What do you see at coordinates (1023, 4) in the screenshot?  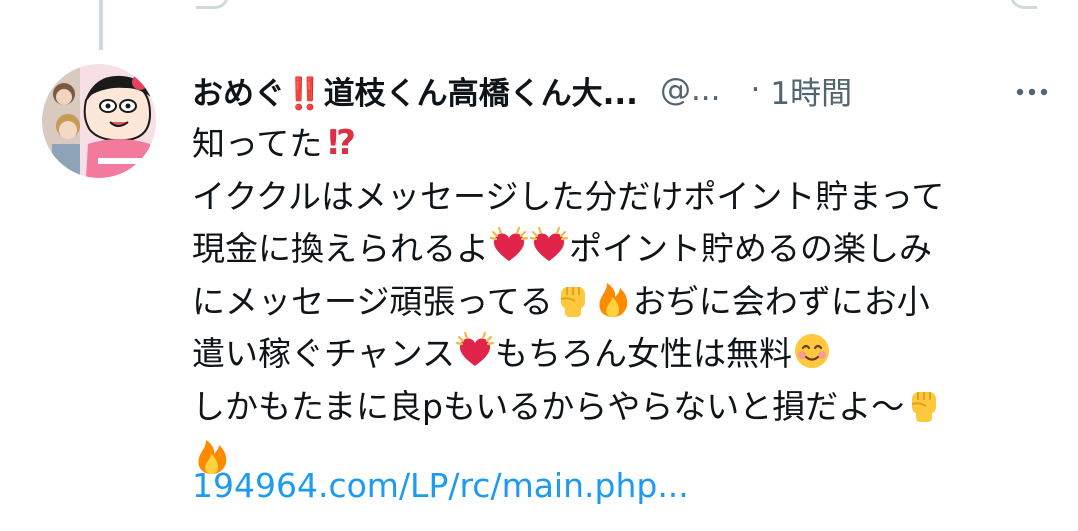 I see `previous-tweet-edge-right` at bounding box center [1023, 4].